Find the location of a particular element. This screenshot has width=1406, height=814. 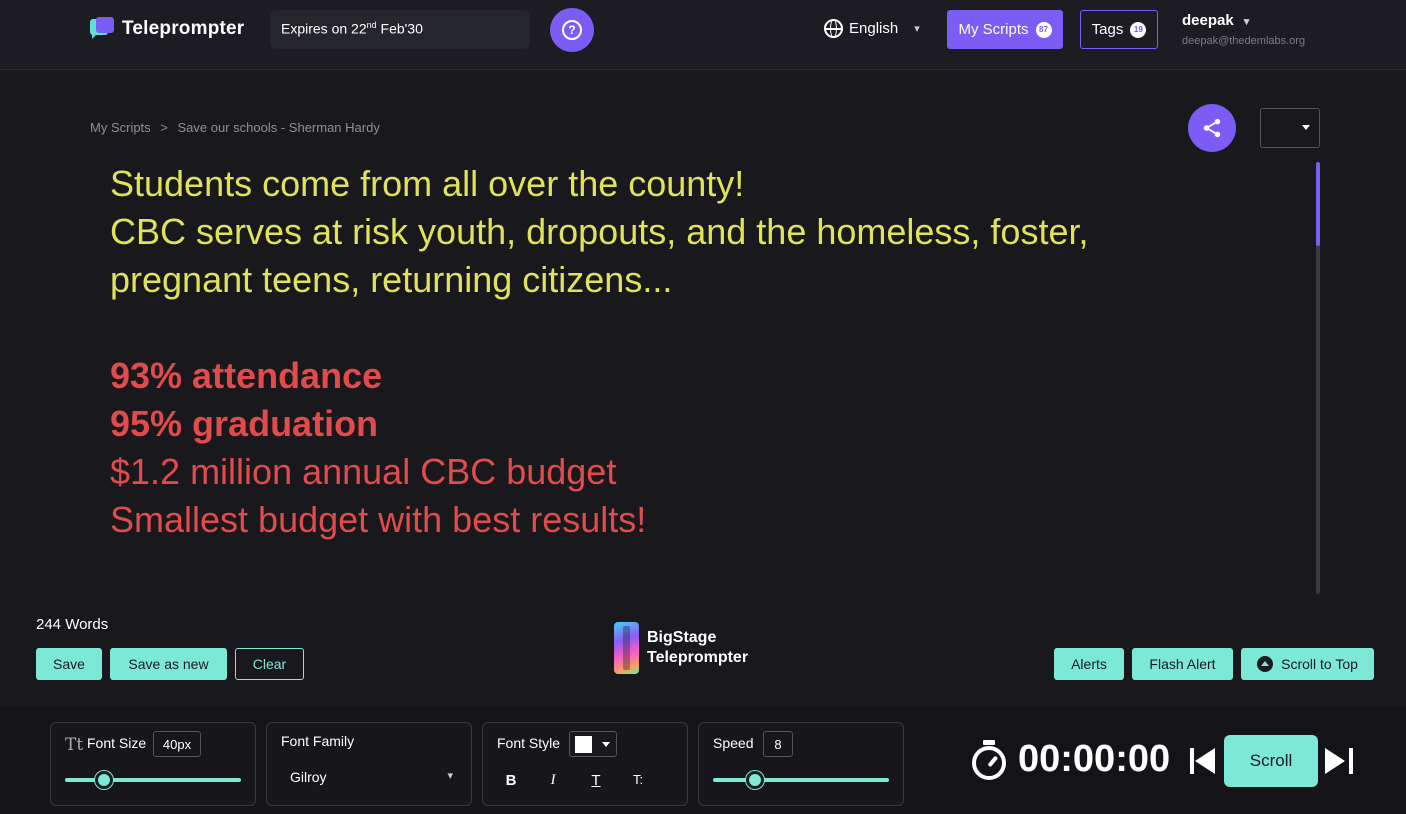

display-options-dropdown is located at coordinates (1290, 128).